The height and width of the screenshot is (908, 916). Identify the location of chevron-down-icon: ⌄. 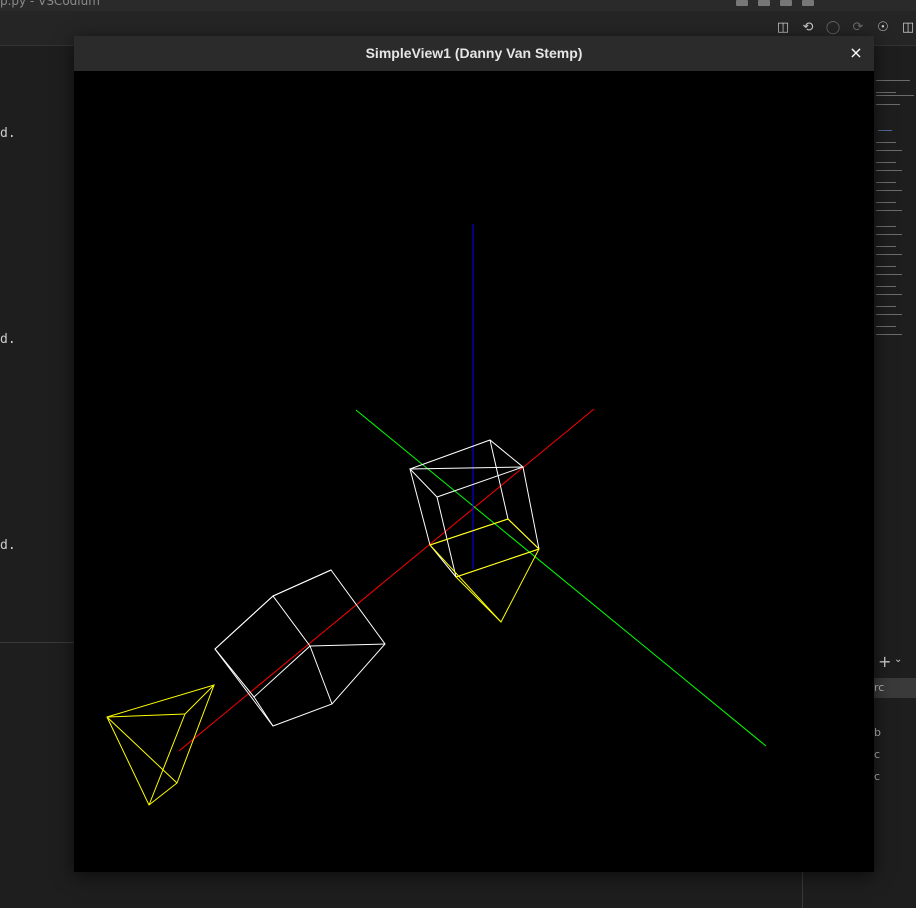
(898, 659).